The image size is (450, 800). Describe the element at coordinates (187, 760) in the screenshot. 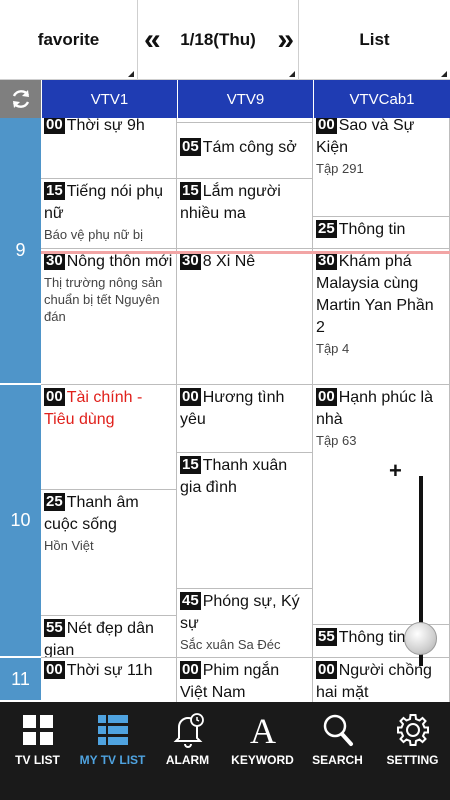

I see `nav-label: ALARM` at that location.